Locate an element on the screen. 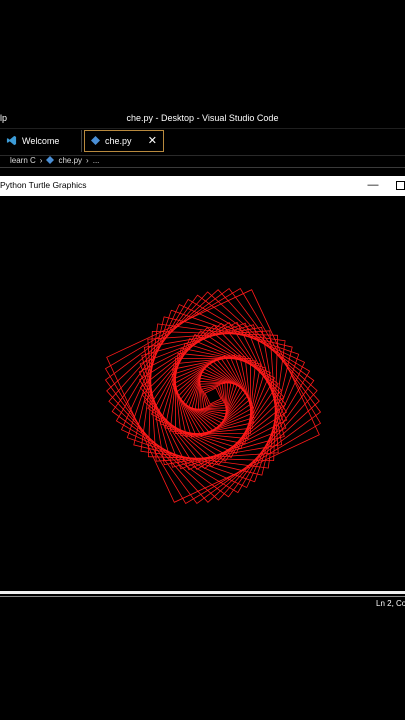 The width and height of the screenshot is (405, 720). status-bar-divider is located at coordinates (202, 596).